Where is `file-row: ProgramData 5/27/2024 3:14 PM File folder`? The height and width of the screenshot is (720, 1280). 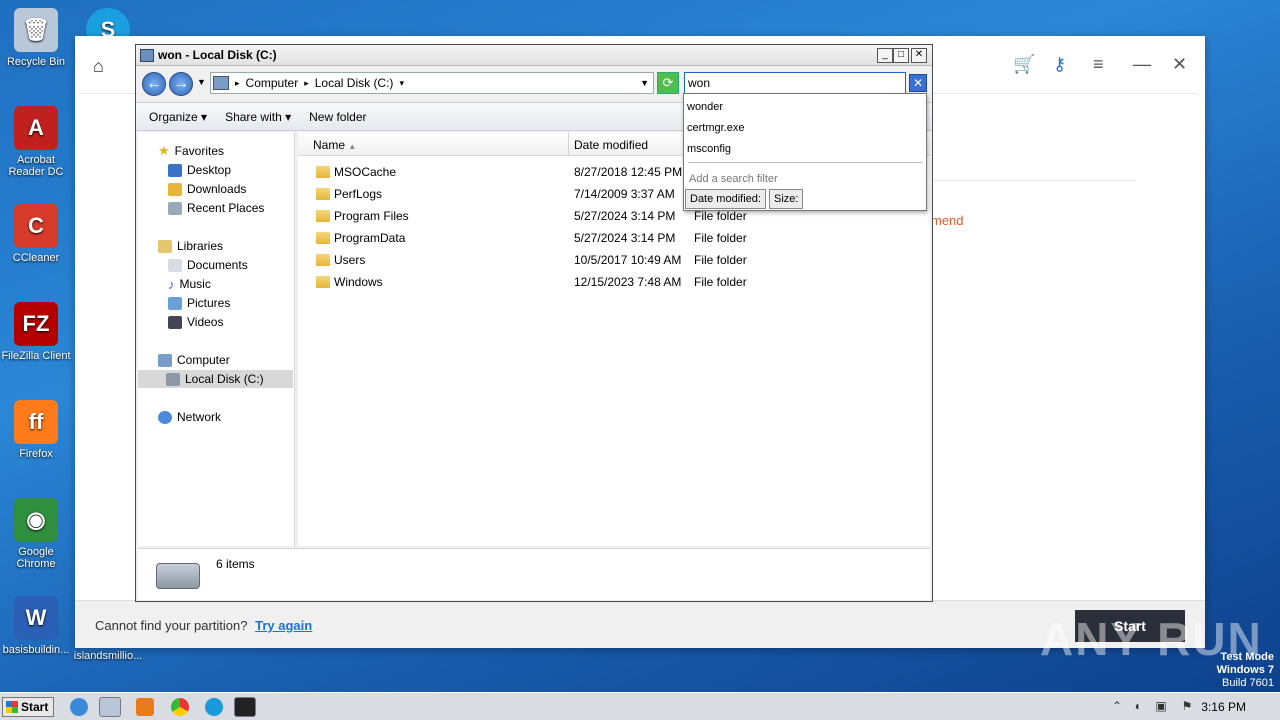
file-row: ProgramData 5/27/2024 3:14 PM File folder is located at coordinates (613, 238).